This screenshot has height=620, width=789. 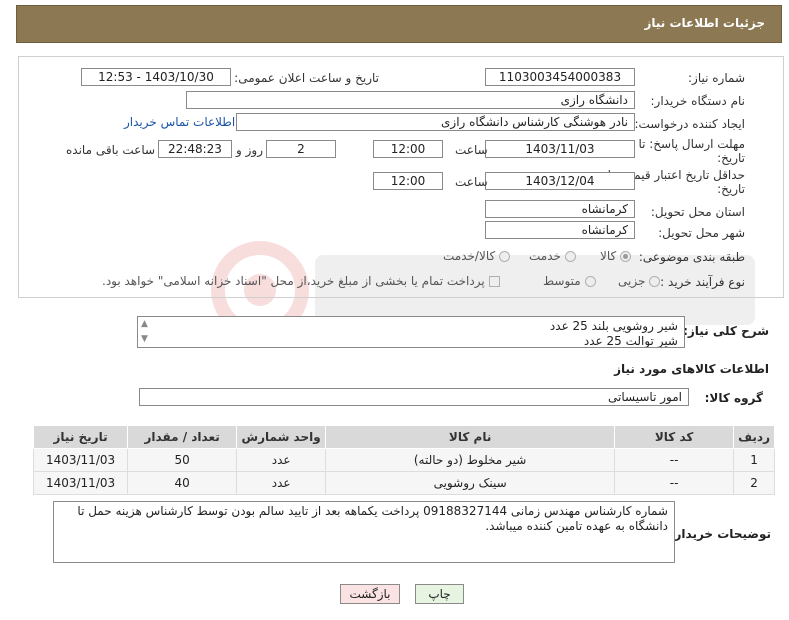 I want to click on province-field: کرمانشاه, so click(x=560, y=209).